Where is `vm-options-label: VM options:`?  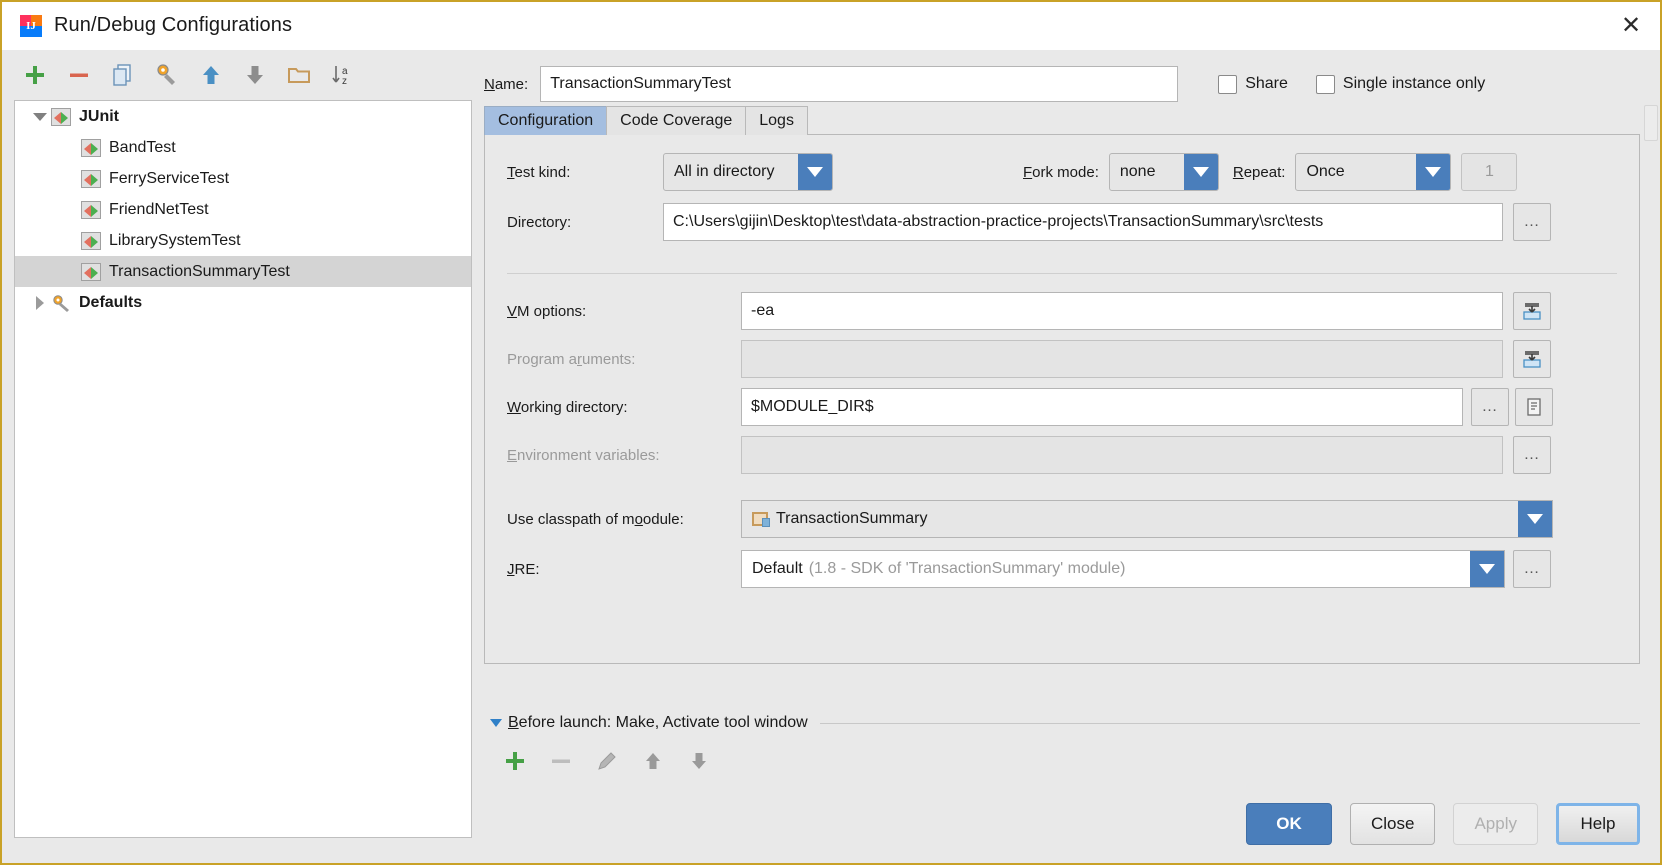
vm-options-label: VM options: is located at coordinates (547, 311).